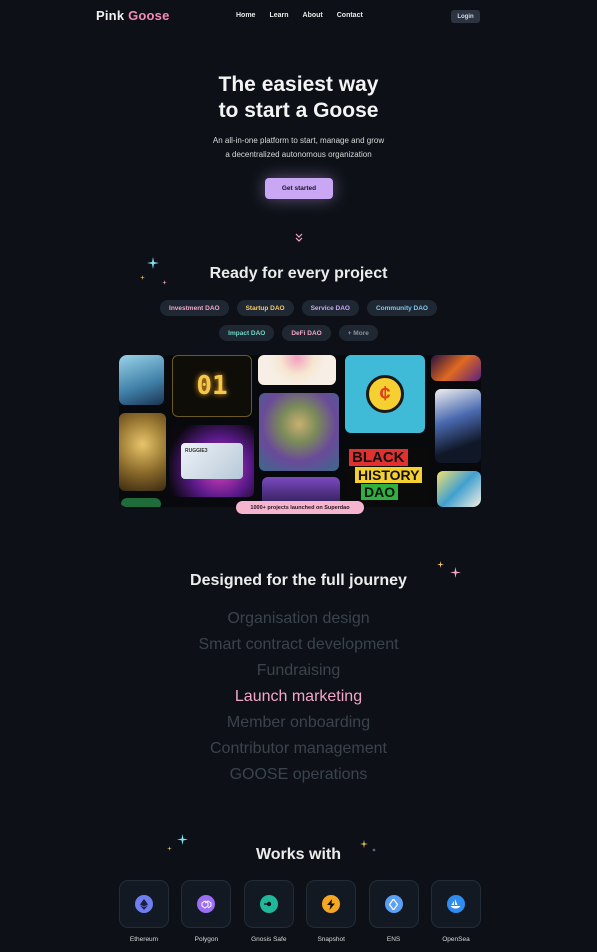 The width and height of the screenshot is (597, 952). What do you see at coordinates (196, 451) in the screenshot?
I see `gallery-card-text: RUGGIE3` at bounding box center [196, 451].